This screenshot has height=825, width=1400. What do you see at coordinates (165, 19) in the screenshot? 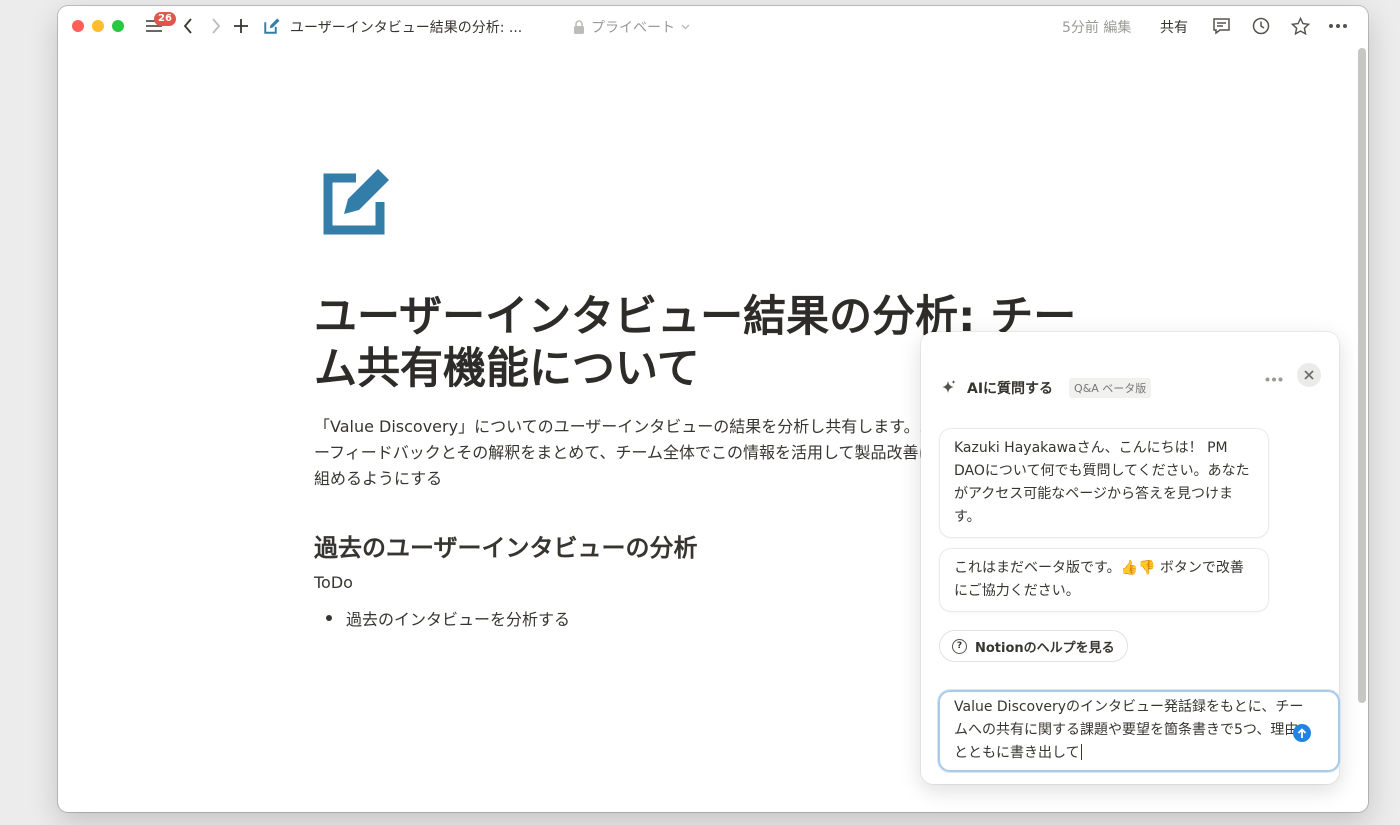
I see `notification-badge: 26` at bounding box center [165, 19].